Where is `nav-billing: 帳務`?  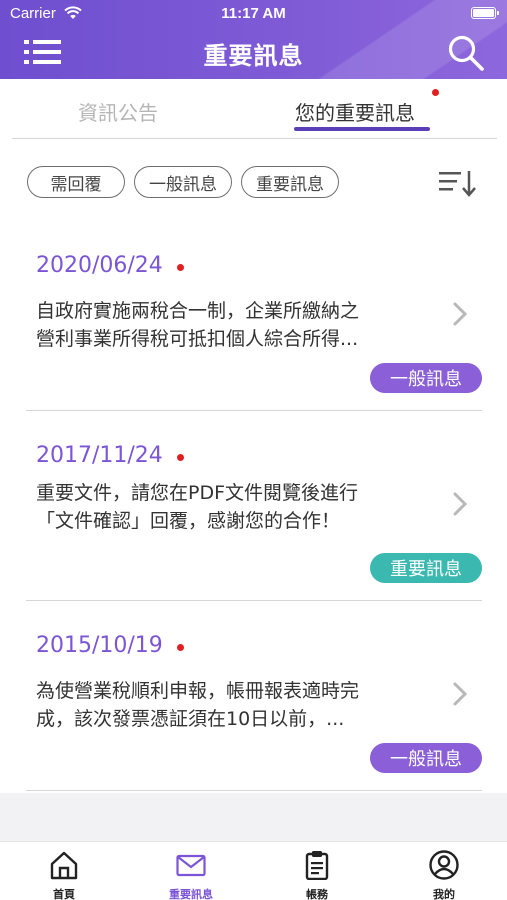
nav-billing: 帳務 is located at coordinates (317, 873).